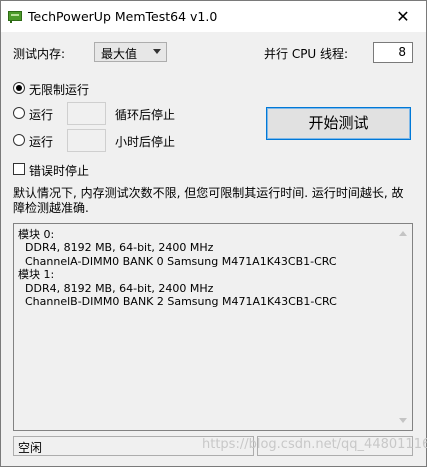  What do you see at coordinates (15, 17) in the screenshot?
I see `memory-stick-icon` at bounding box center [15, 17].